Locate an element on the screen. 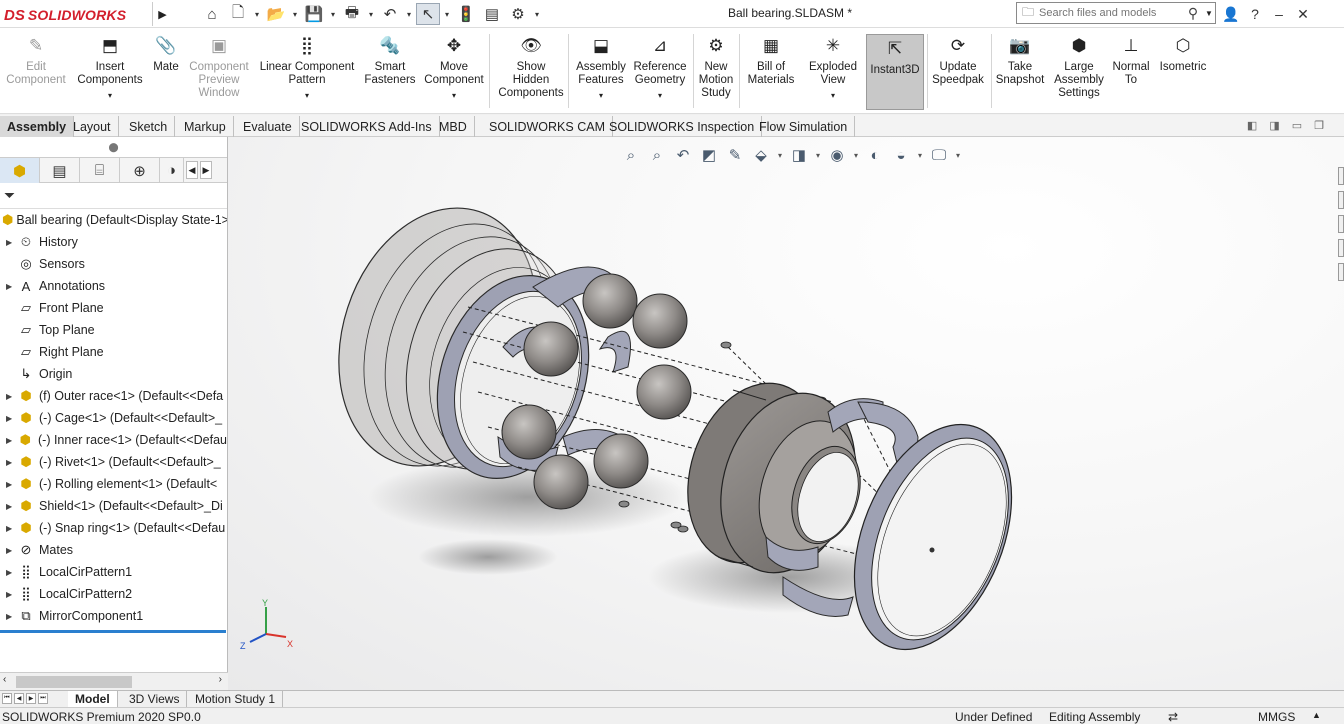 This screenshot has height=724, width=1344. file-properties-icon: ▤ is located at coordinates (492, 14).